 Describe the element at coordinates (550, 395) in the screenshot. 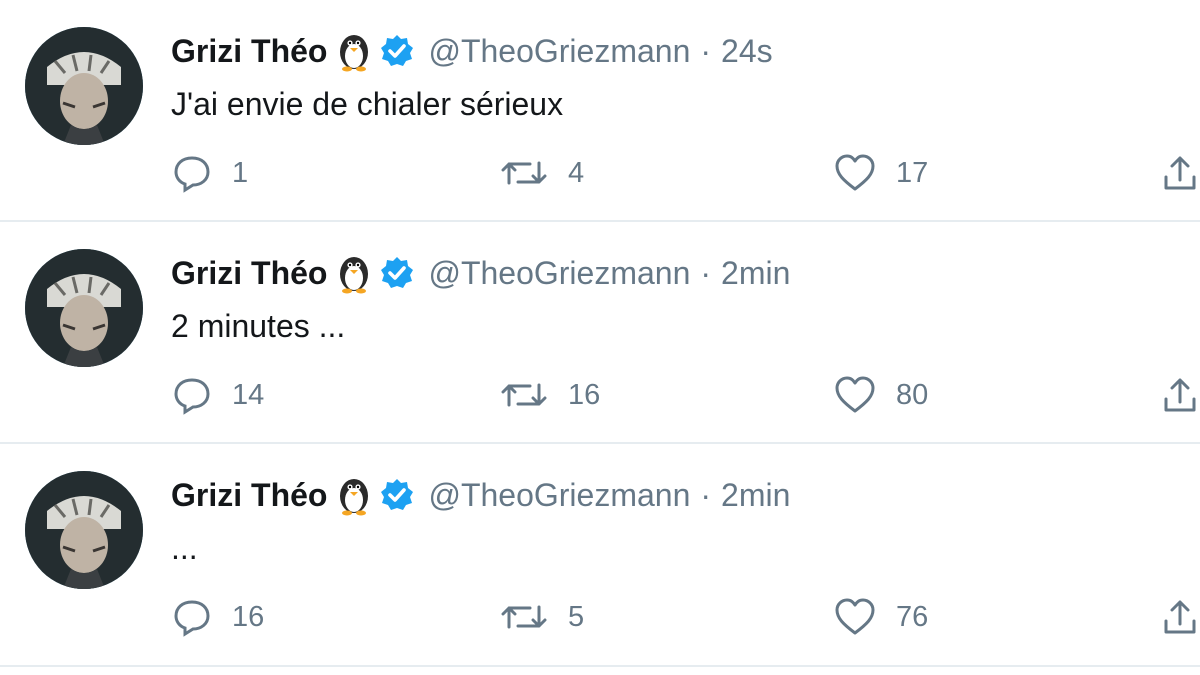

I see `retweet-button: 16` at that location.